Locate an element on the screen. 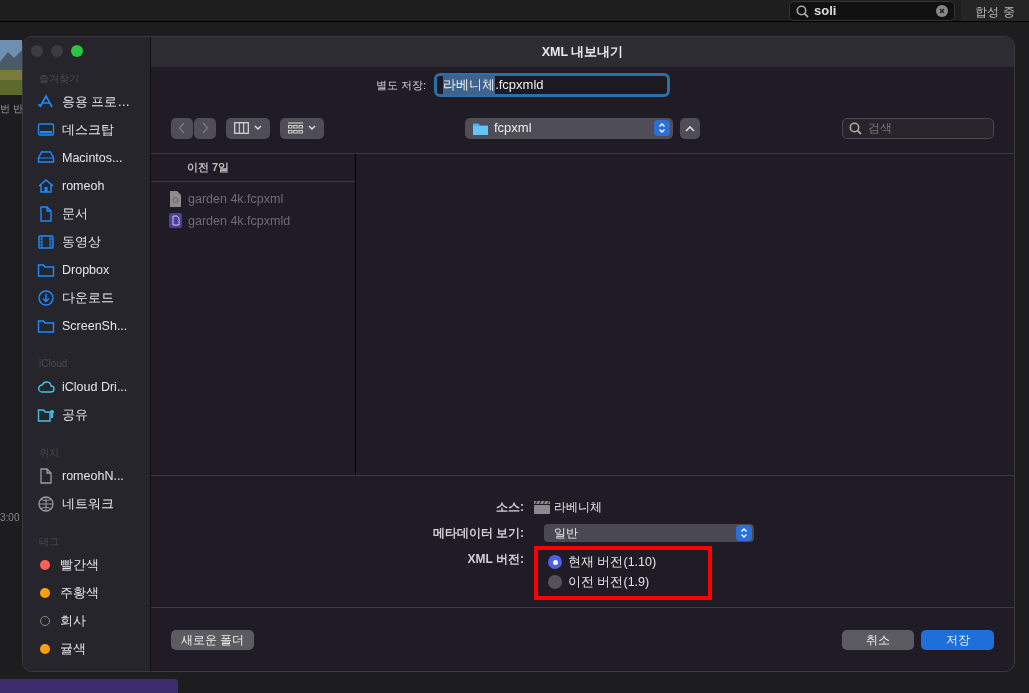 This screenshot has width=1029, height=693. sidebar-item: Dropbox is located at coordinates (86, 270).